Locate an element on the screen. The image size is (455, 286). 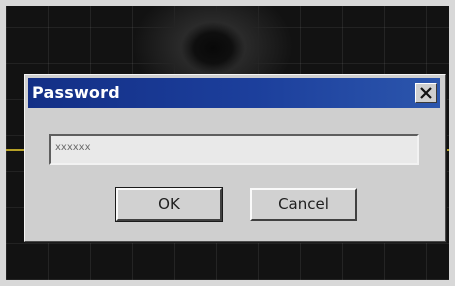
close-button is located at coordinates (426, 93).